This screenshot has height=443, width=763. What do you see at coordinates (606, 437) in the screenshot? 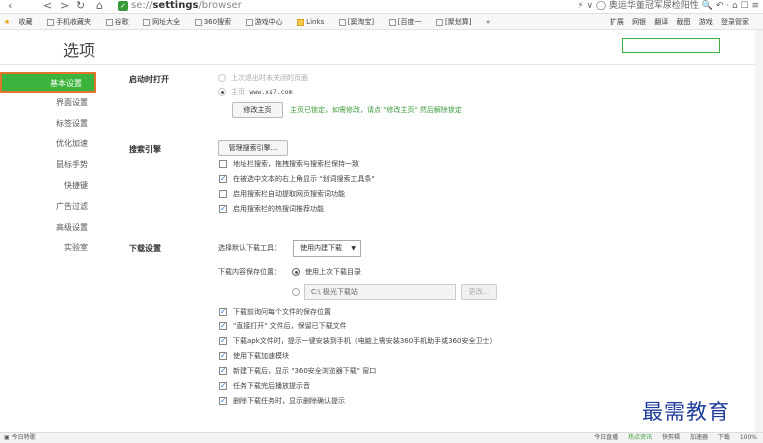
I see `status-live: 今日直播` at bounding box center [606, 437].